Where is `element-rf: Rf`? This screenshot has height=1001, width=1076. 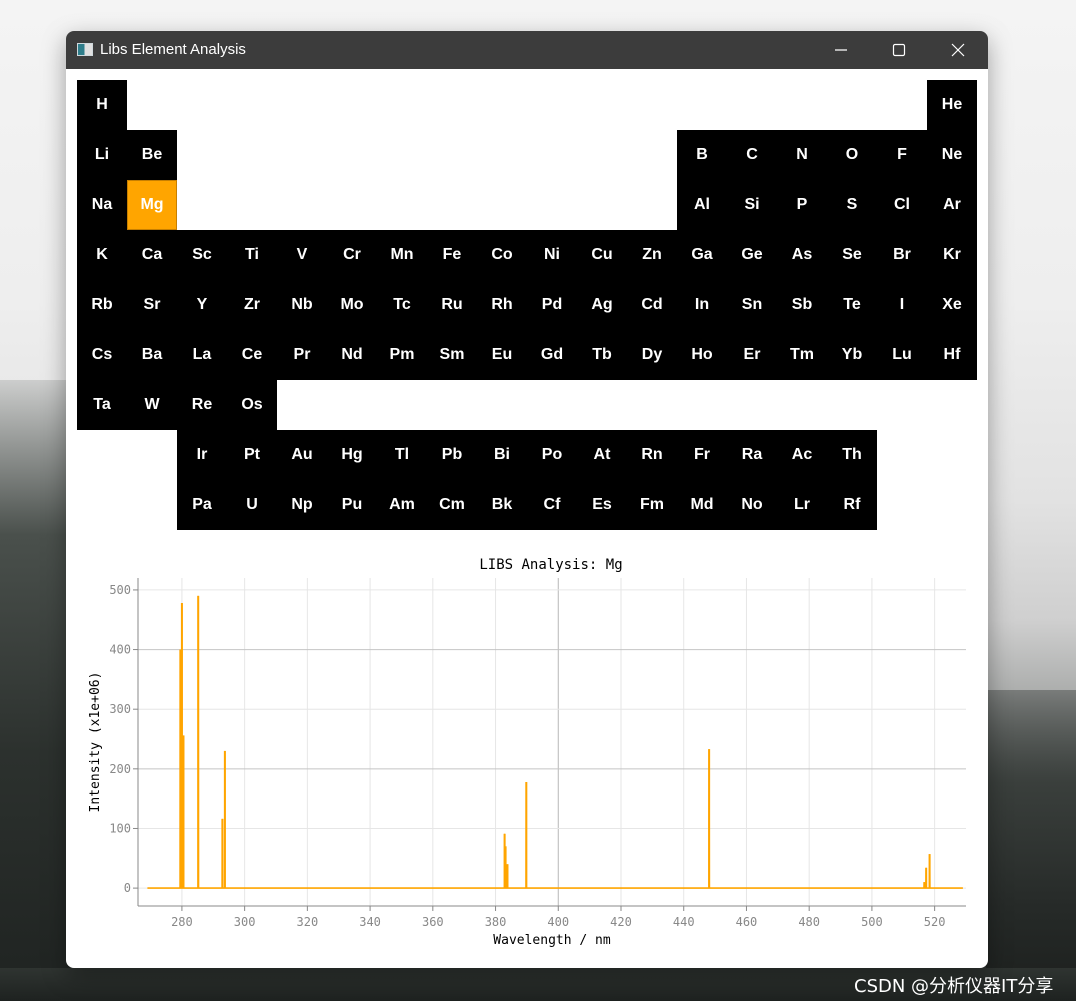
element-rf: Rf is located at coordinates (852, 505).